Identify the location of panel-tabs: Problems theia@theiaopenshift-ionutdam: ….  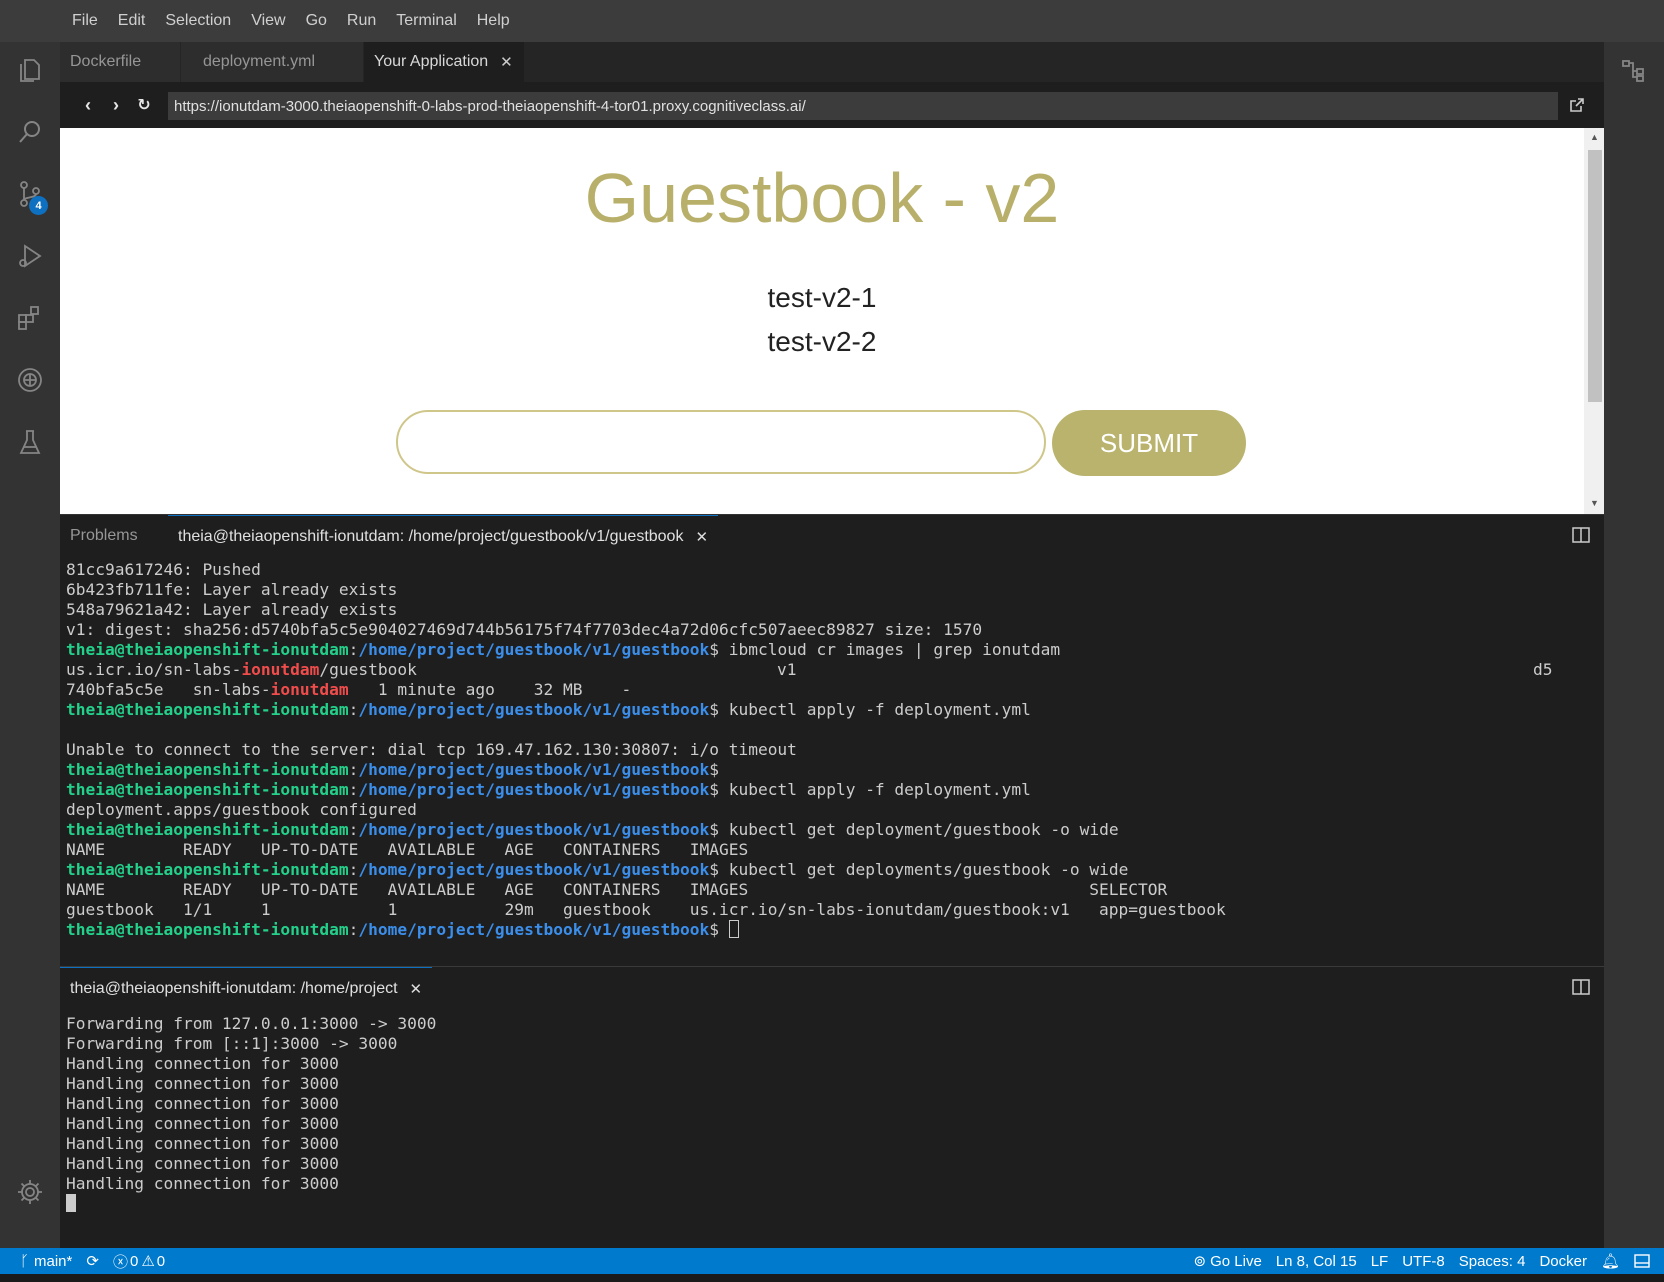
(832, 535).